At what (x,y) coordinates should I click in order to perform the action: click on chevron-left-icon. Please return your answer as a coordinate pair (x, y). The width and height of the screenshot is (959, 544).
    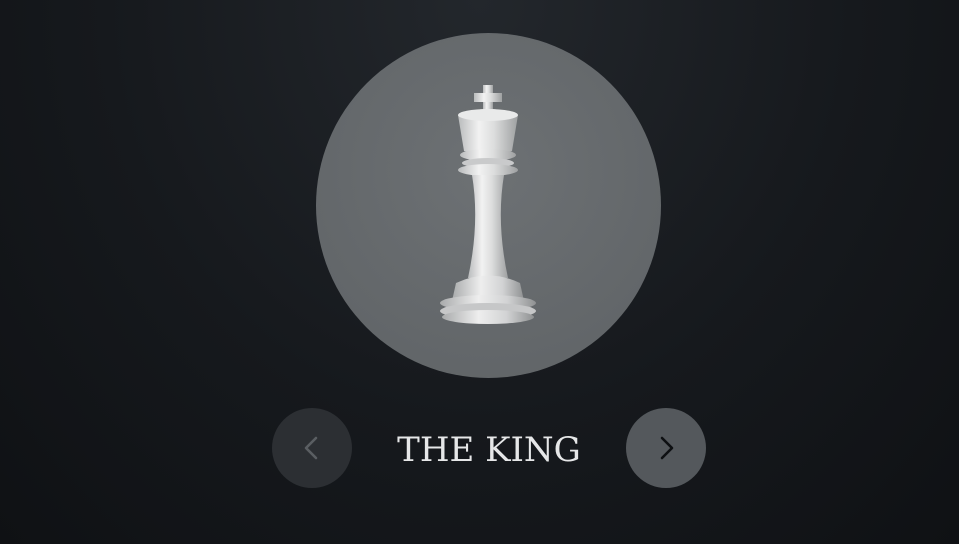
    Looking at the image, I should click on (311, 448).